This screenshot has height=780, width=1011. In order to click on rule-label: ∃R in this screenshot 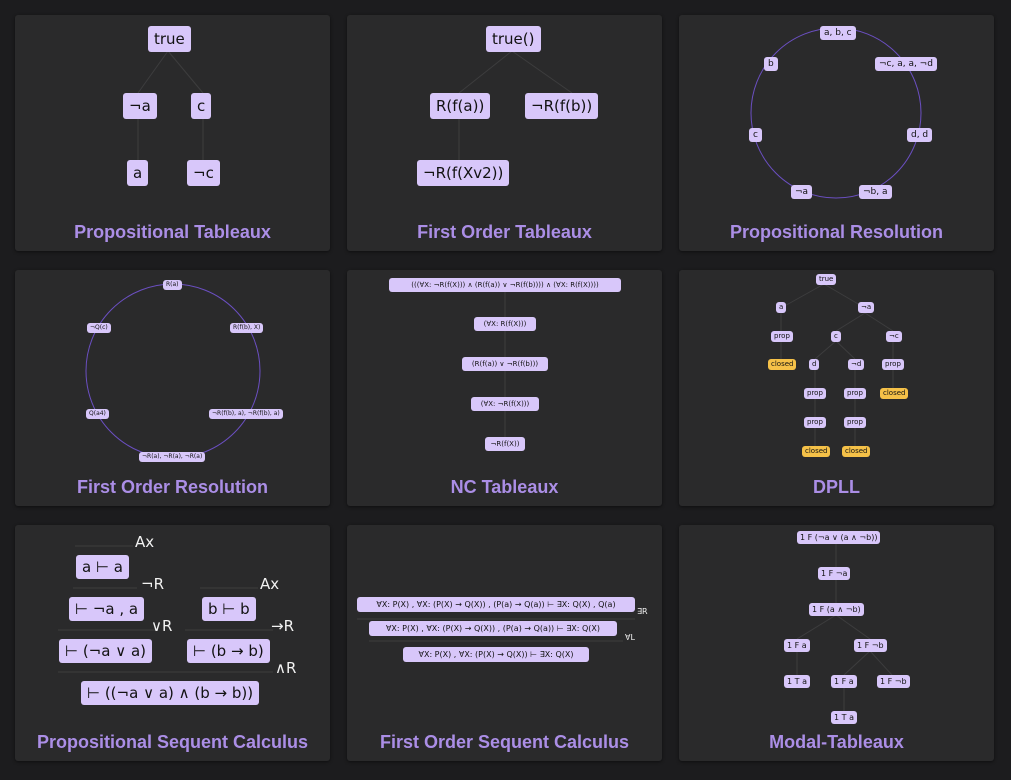, I will do `click(642, 611)`.